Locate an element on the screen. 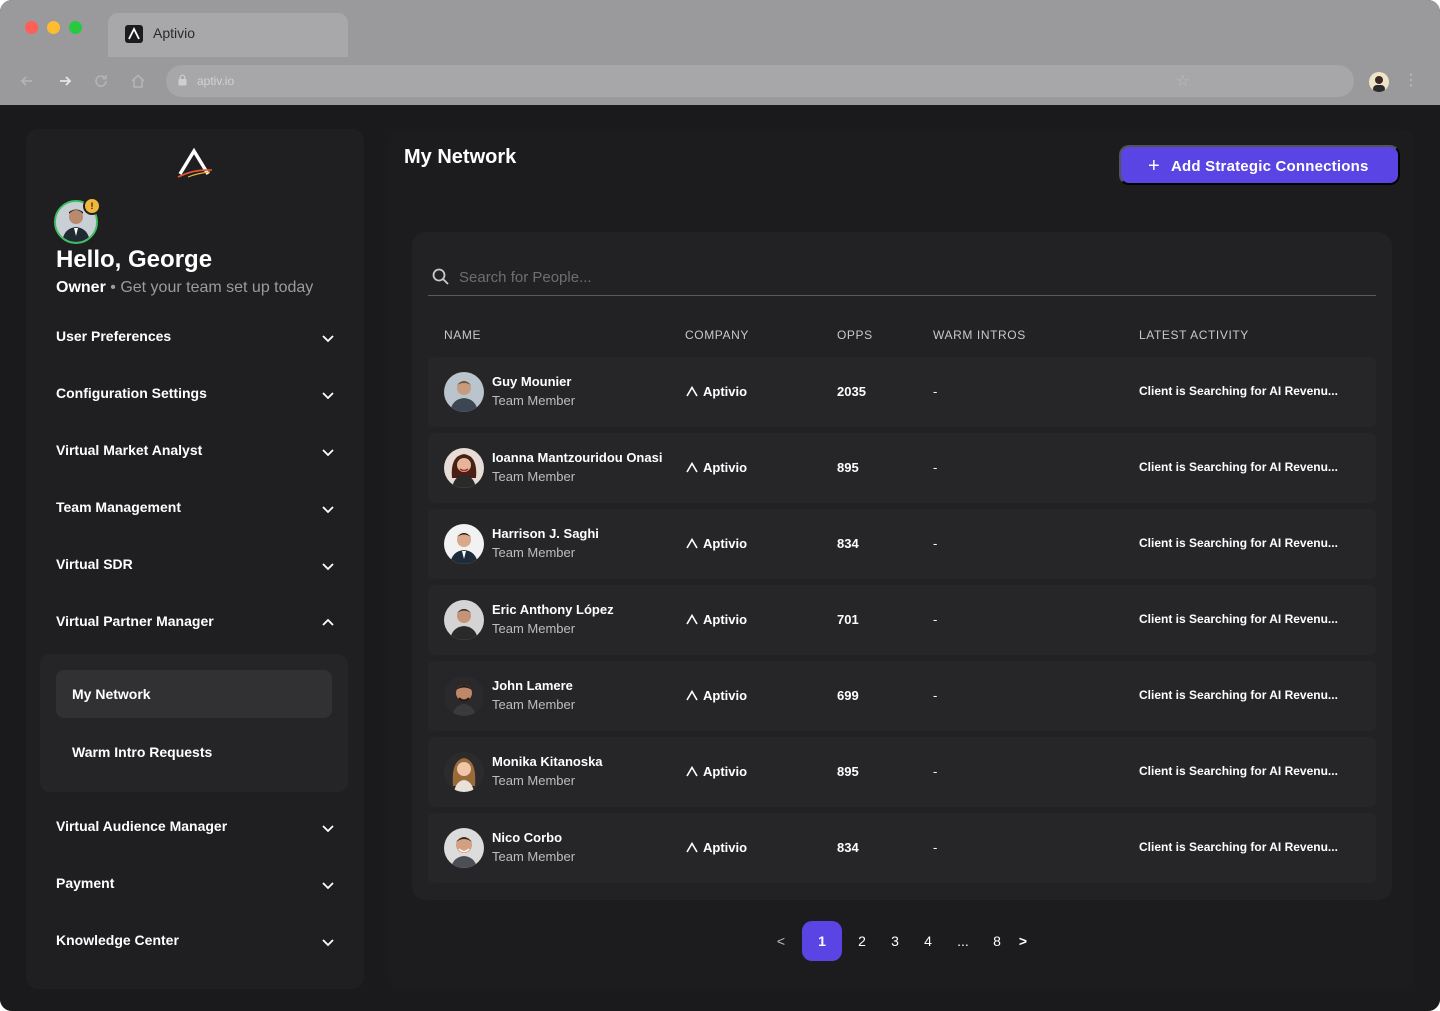 This screenshot has width=1440, height=1011. sidebar-item-team-management: Team Management is located at coordinates (196, 509).